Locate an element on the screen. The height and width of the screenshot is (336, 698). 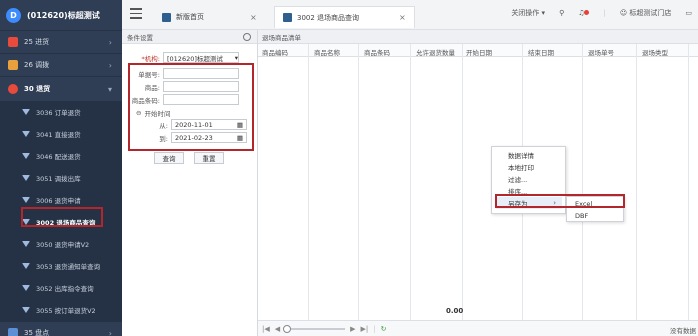
store-selector: ☺ 标超测试门店 is located at coordinates (646, 13).